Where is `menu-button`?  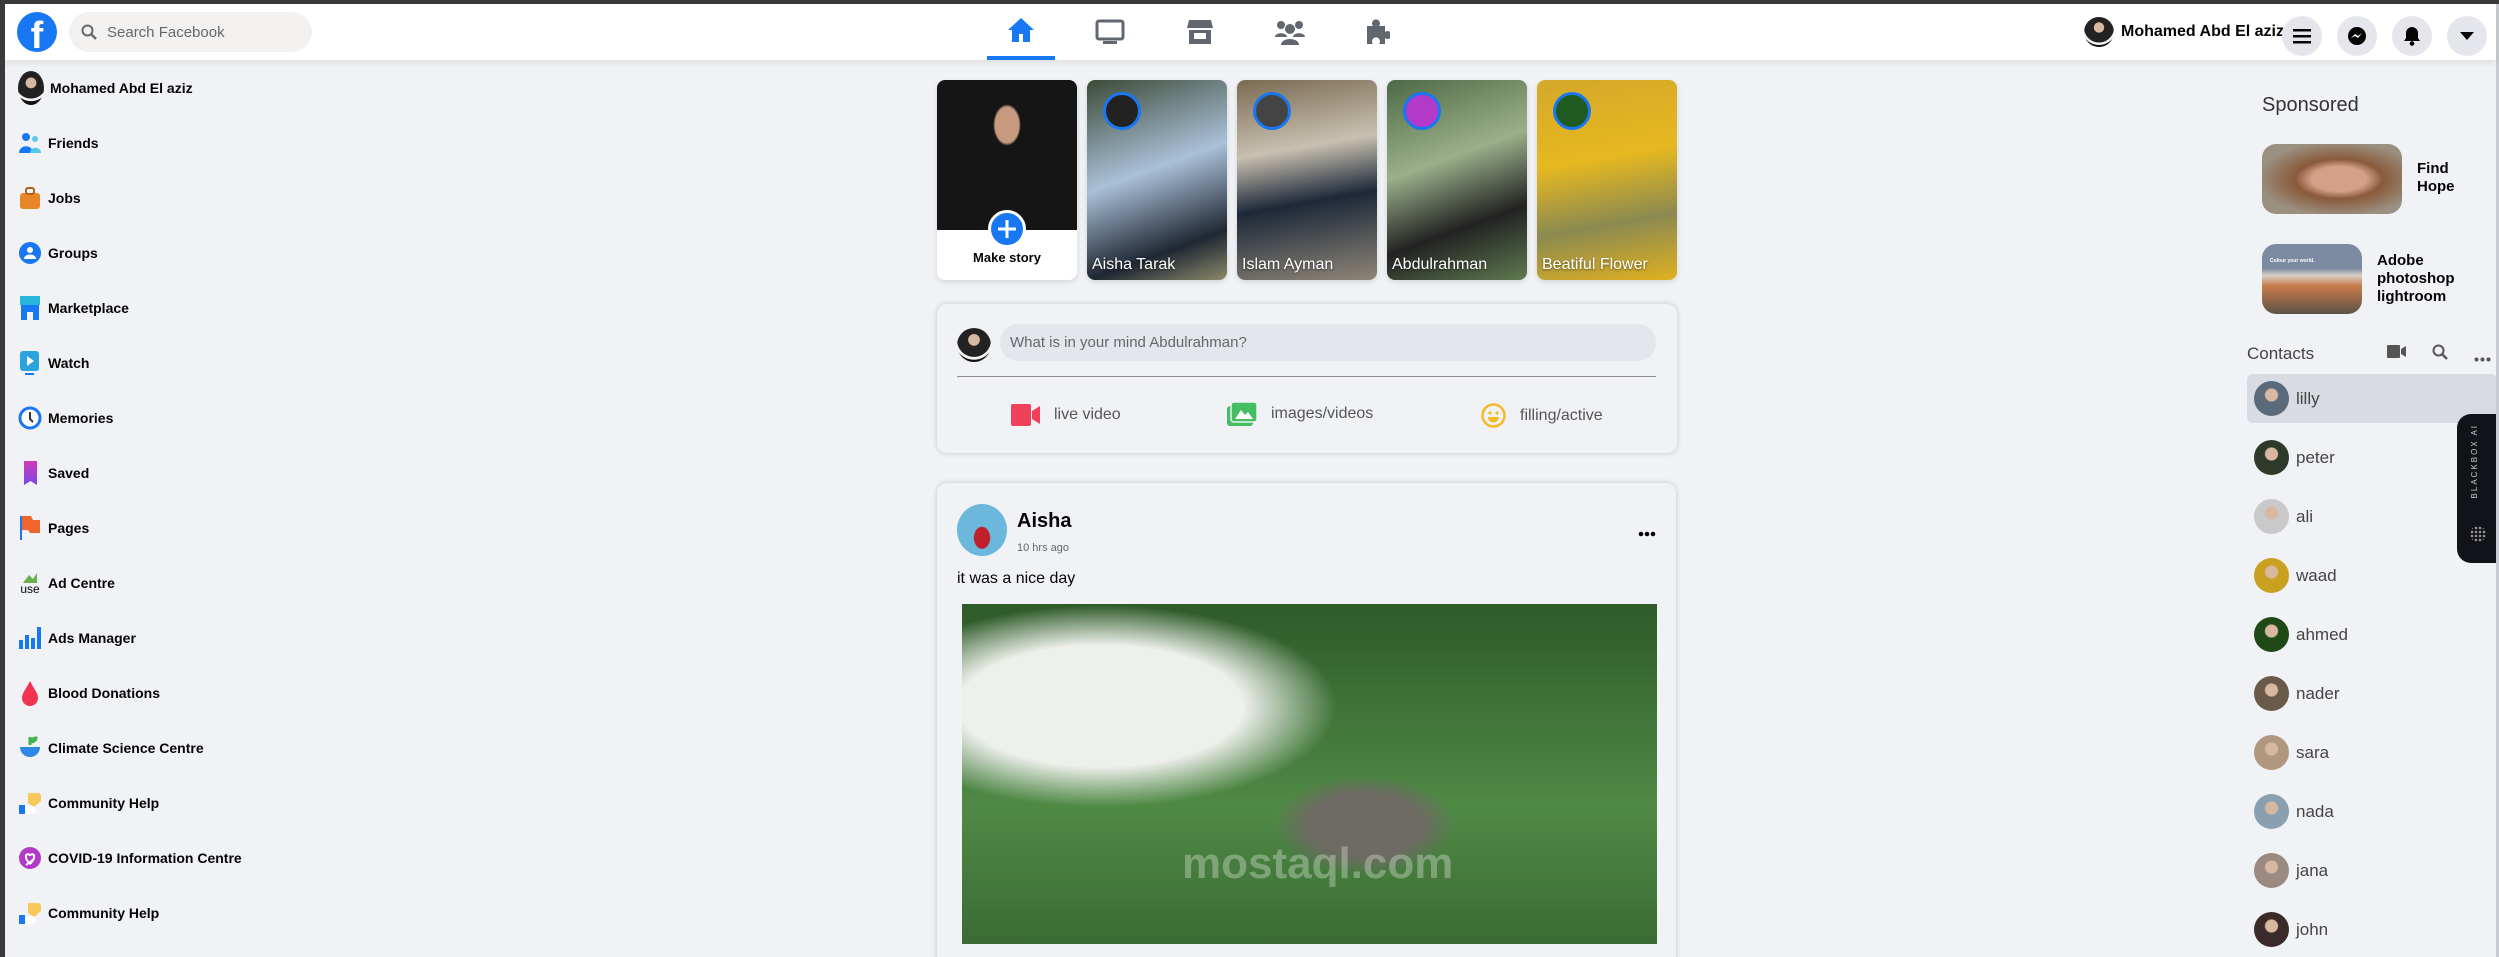
menu-button is located at coordinates (2302, 36).